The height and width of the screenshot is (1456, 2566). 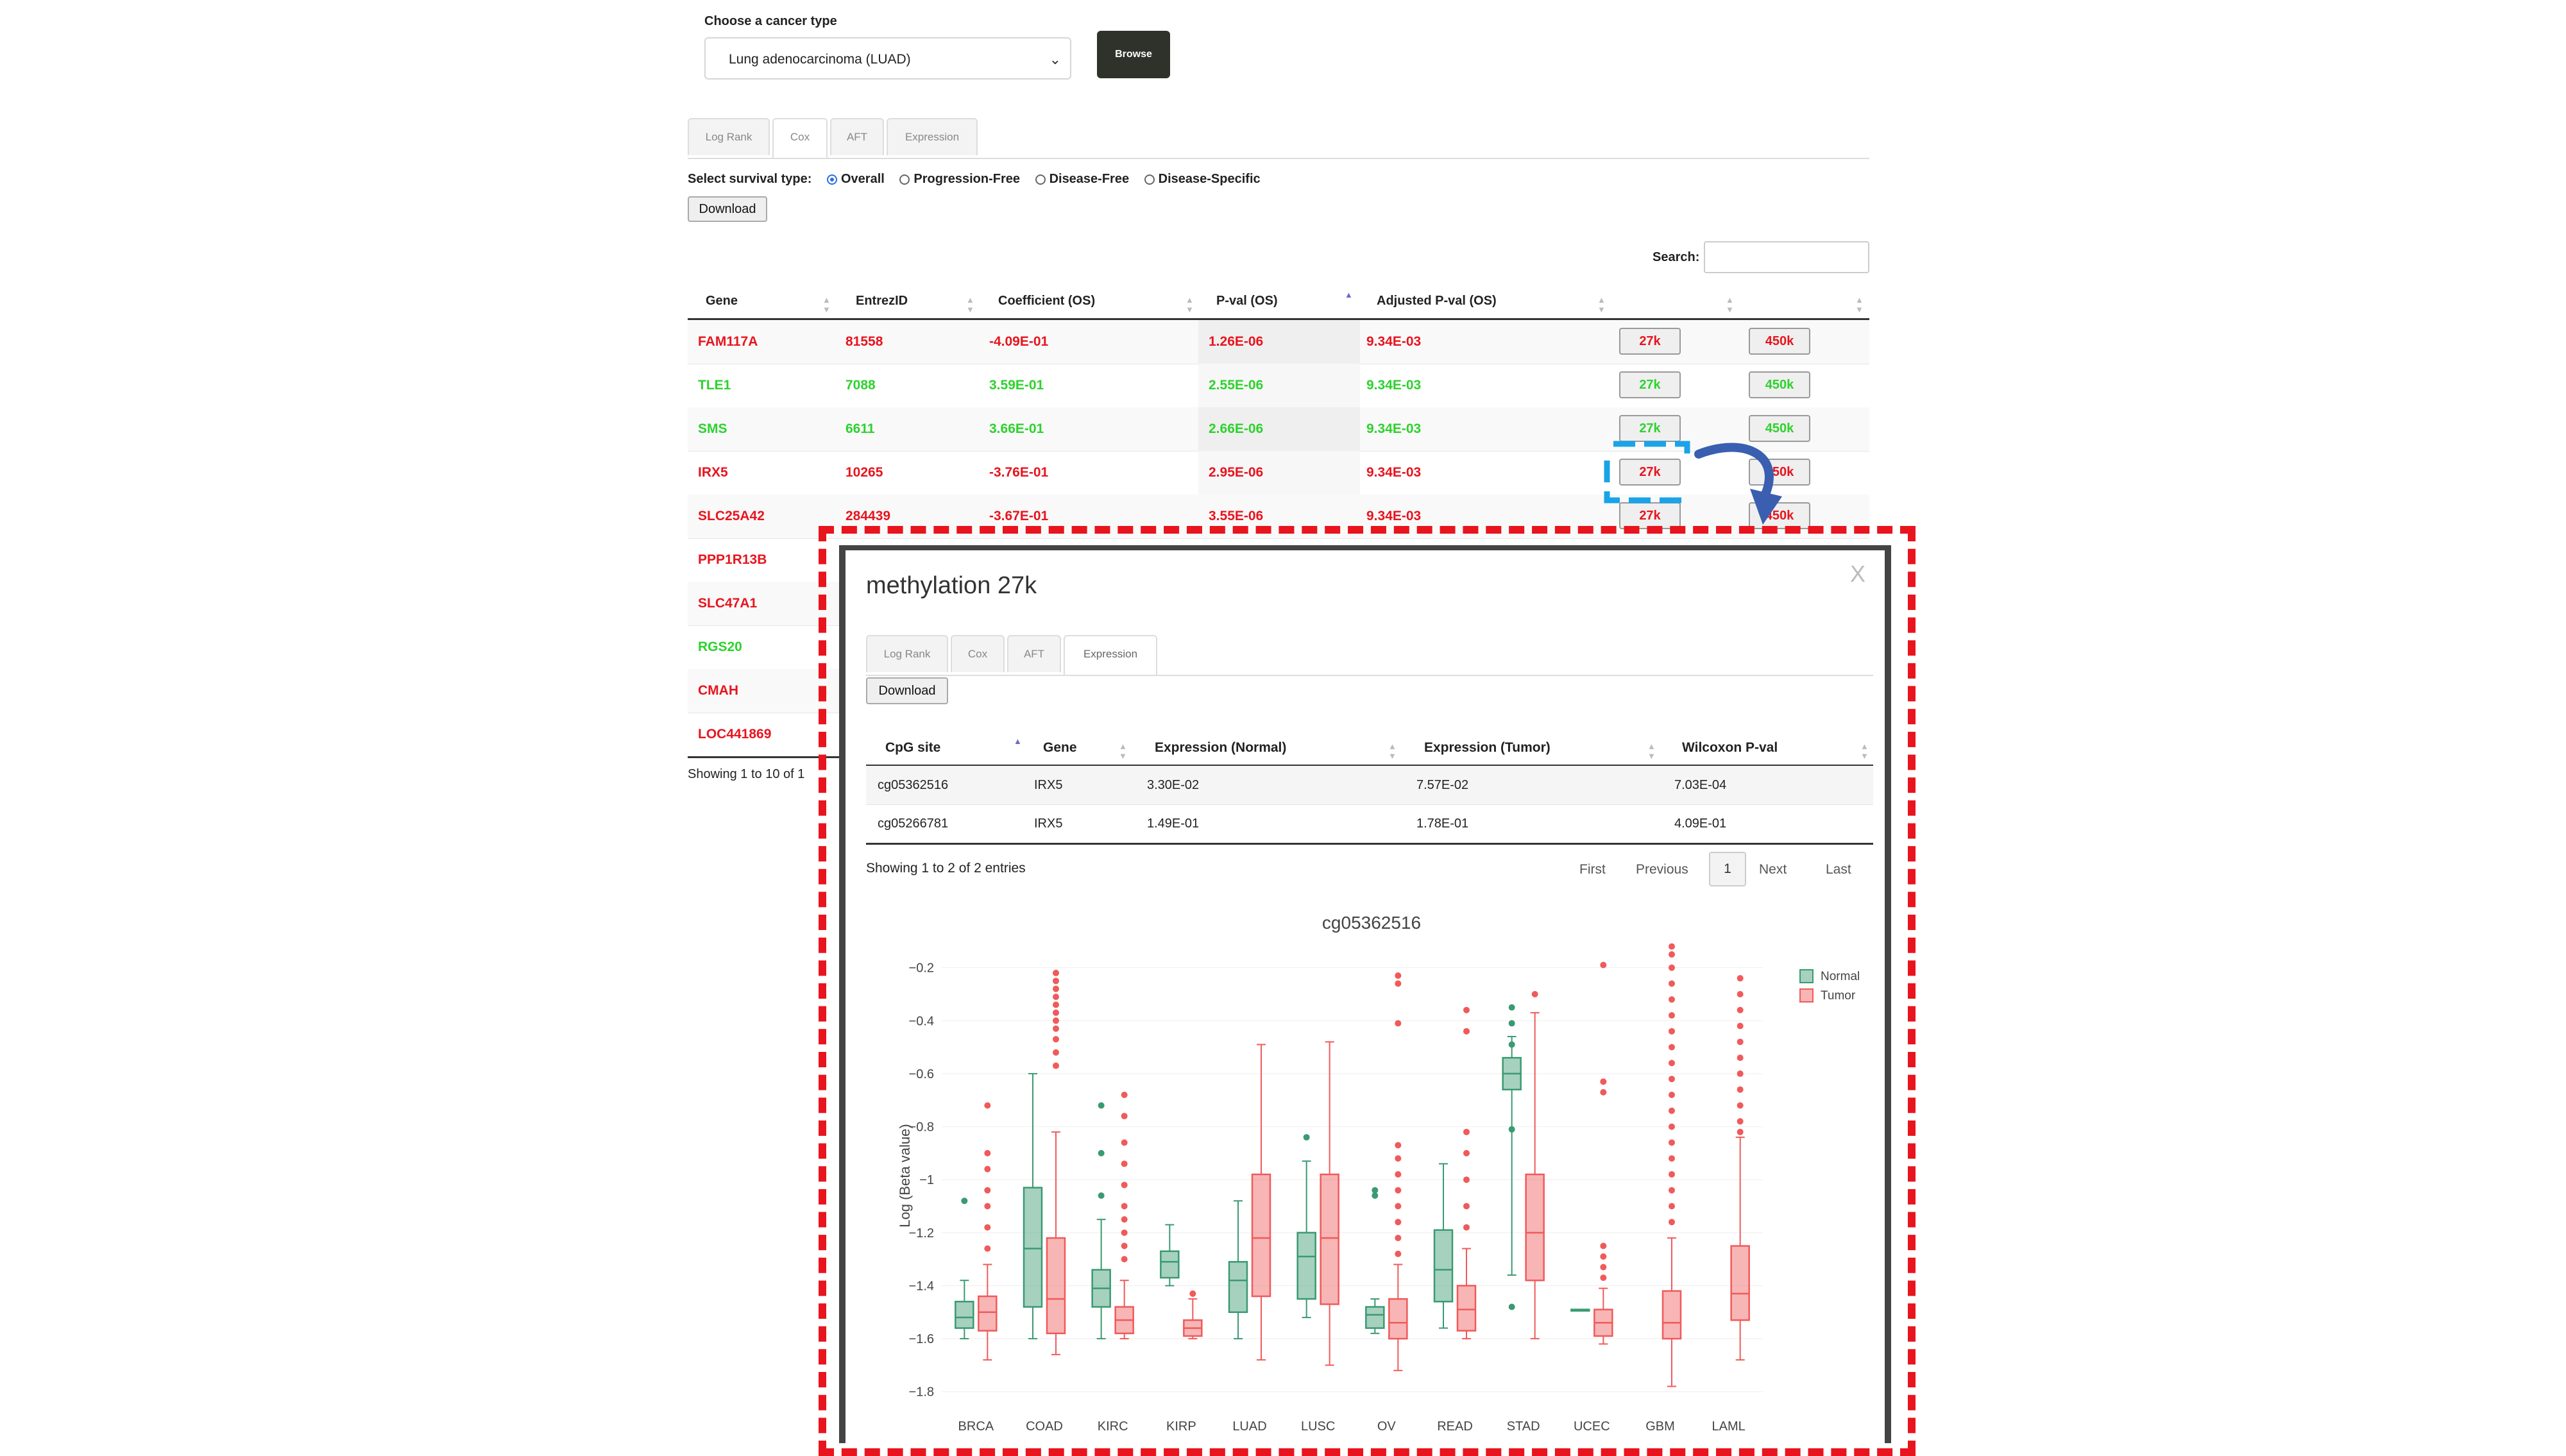 I want to click on modal-tab-log-rank: Log Rank, so click(x=907, y=653).